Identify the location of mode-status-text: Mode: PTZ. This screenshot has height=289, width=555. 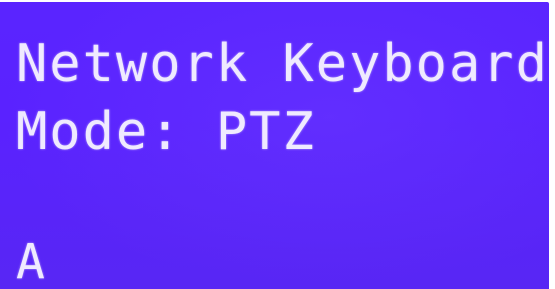
(166, 132).